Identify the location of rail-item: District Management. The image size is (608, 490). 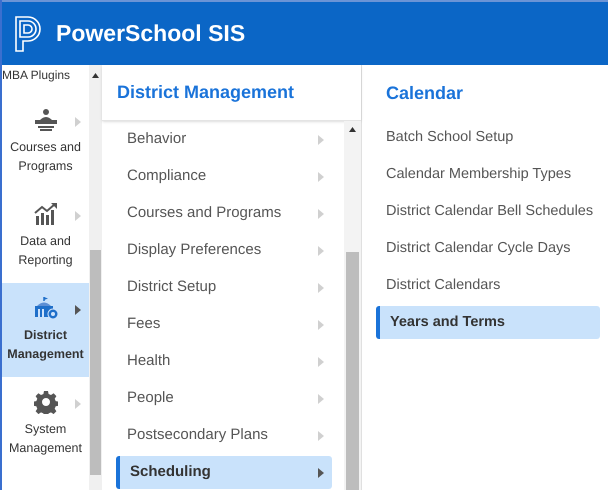
(45, 330).